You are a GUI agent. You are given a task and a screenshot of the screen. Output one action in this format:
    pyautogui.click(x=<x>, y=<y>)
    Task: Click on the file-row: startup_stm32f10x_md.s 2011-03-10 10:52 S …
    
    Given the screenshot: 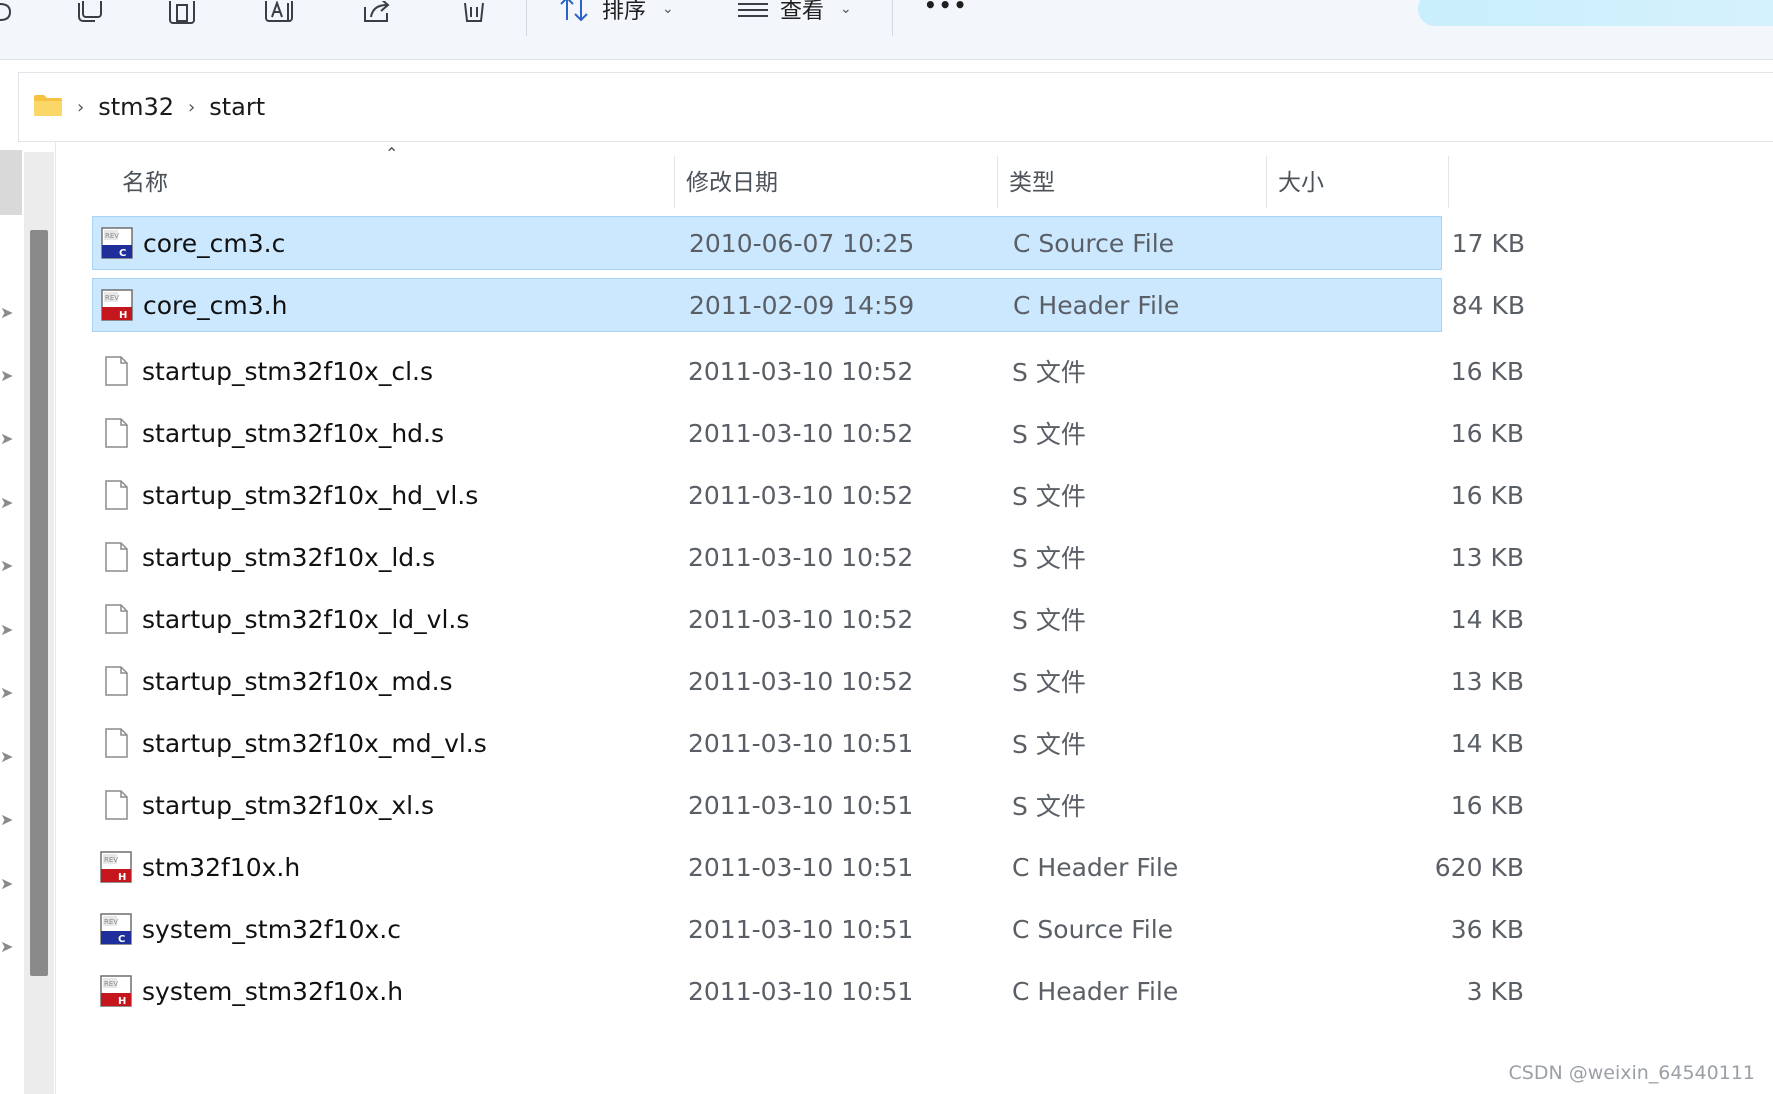 What is the action you would take?
    pyautogui.click(x=808, y=681)
    